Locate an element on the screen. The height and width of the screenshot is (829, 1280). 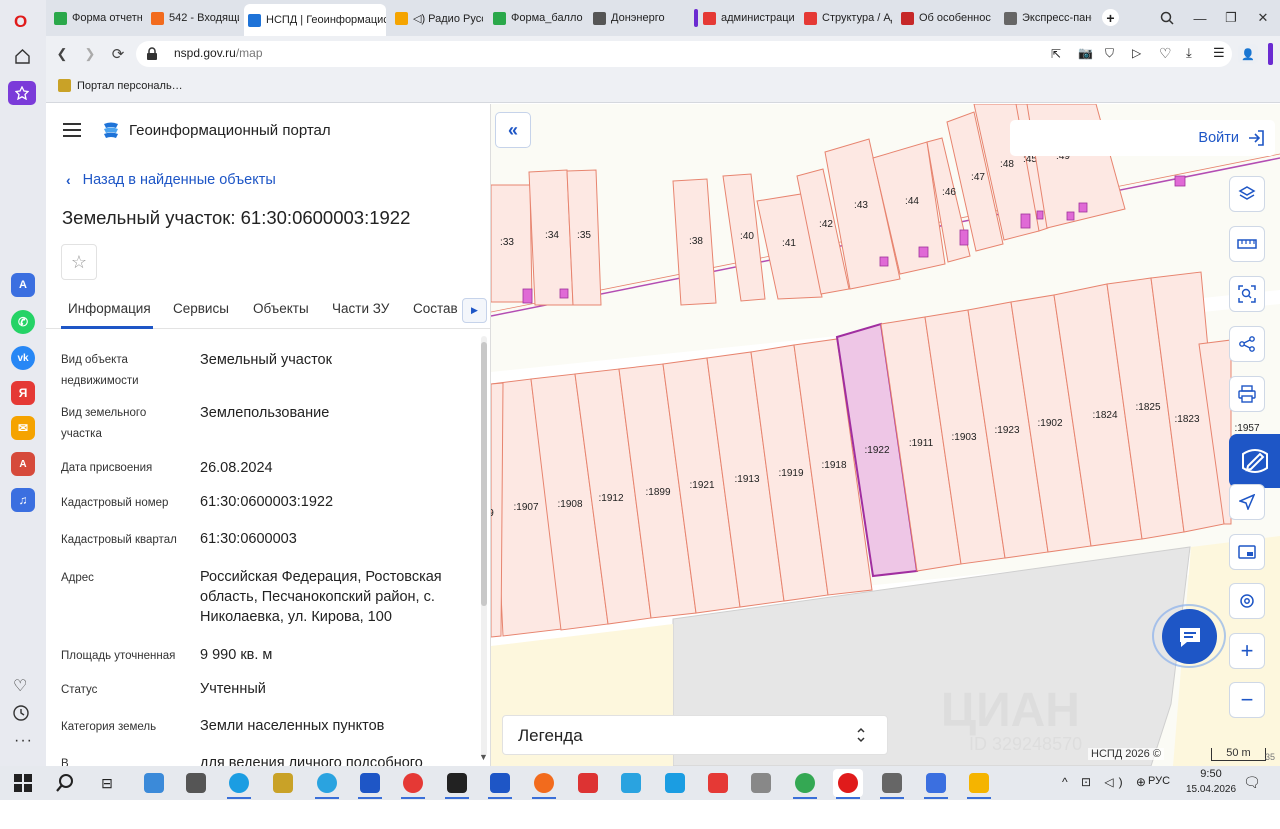
scroll-down-arrow-icon: ▼ is located at coordinates (483, 757).